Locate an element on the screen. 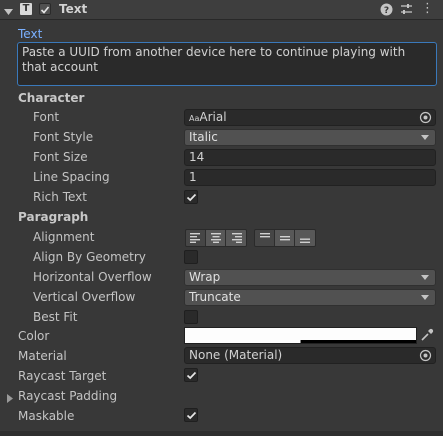  alpha-bar is located at coordinates (300, 341).